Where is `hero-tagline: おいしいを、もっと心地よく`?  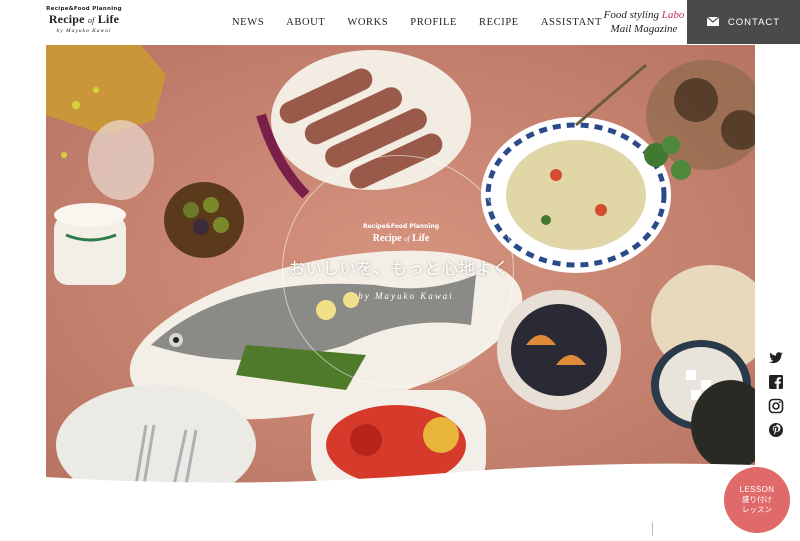
hero-tagline: おいしいを、もっと心地よく is located at coordinates (399, 268).